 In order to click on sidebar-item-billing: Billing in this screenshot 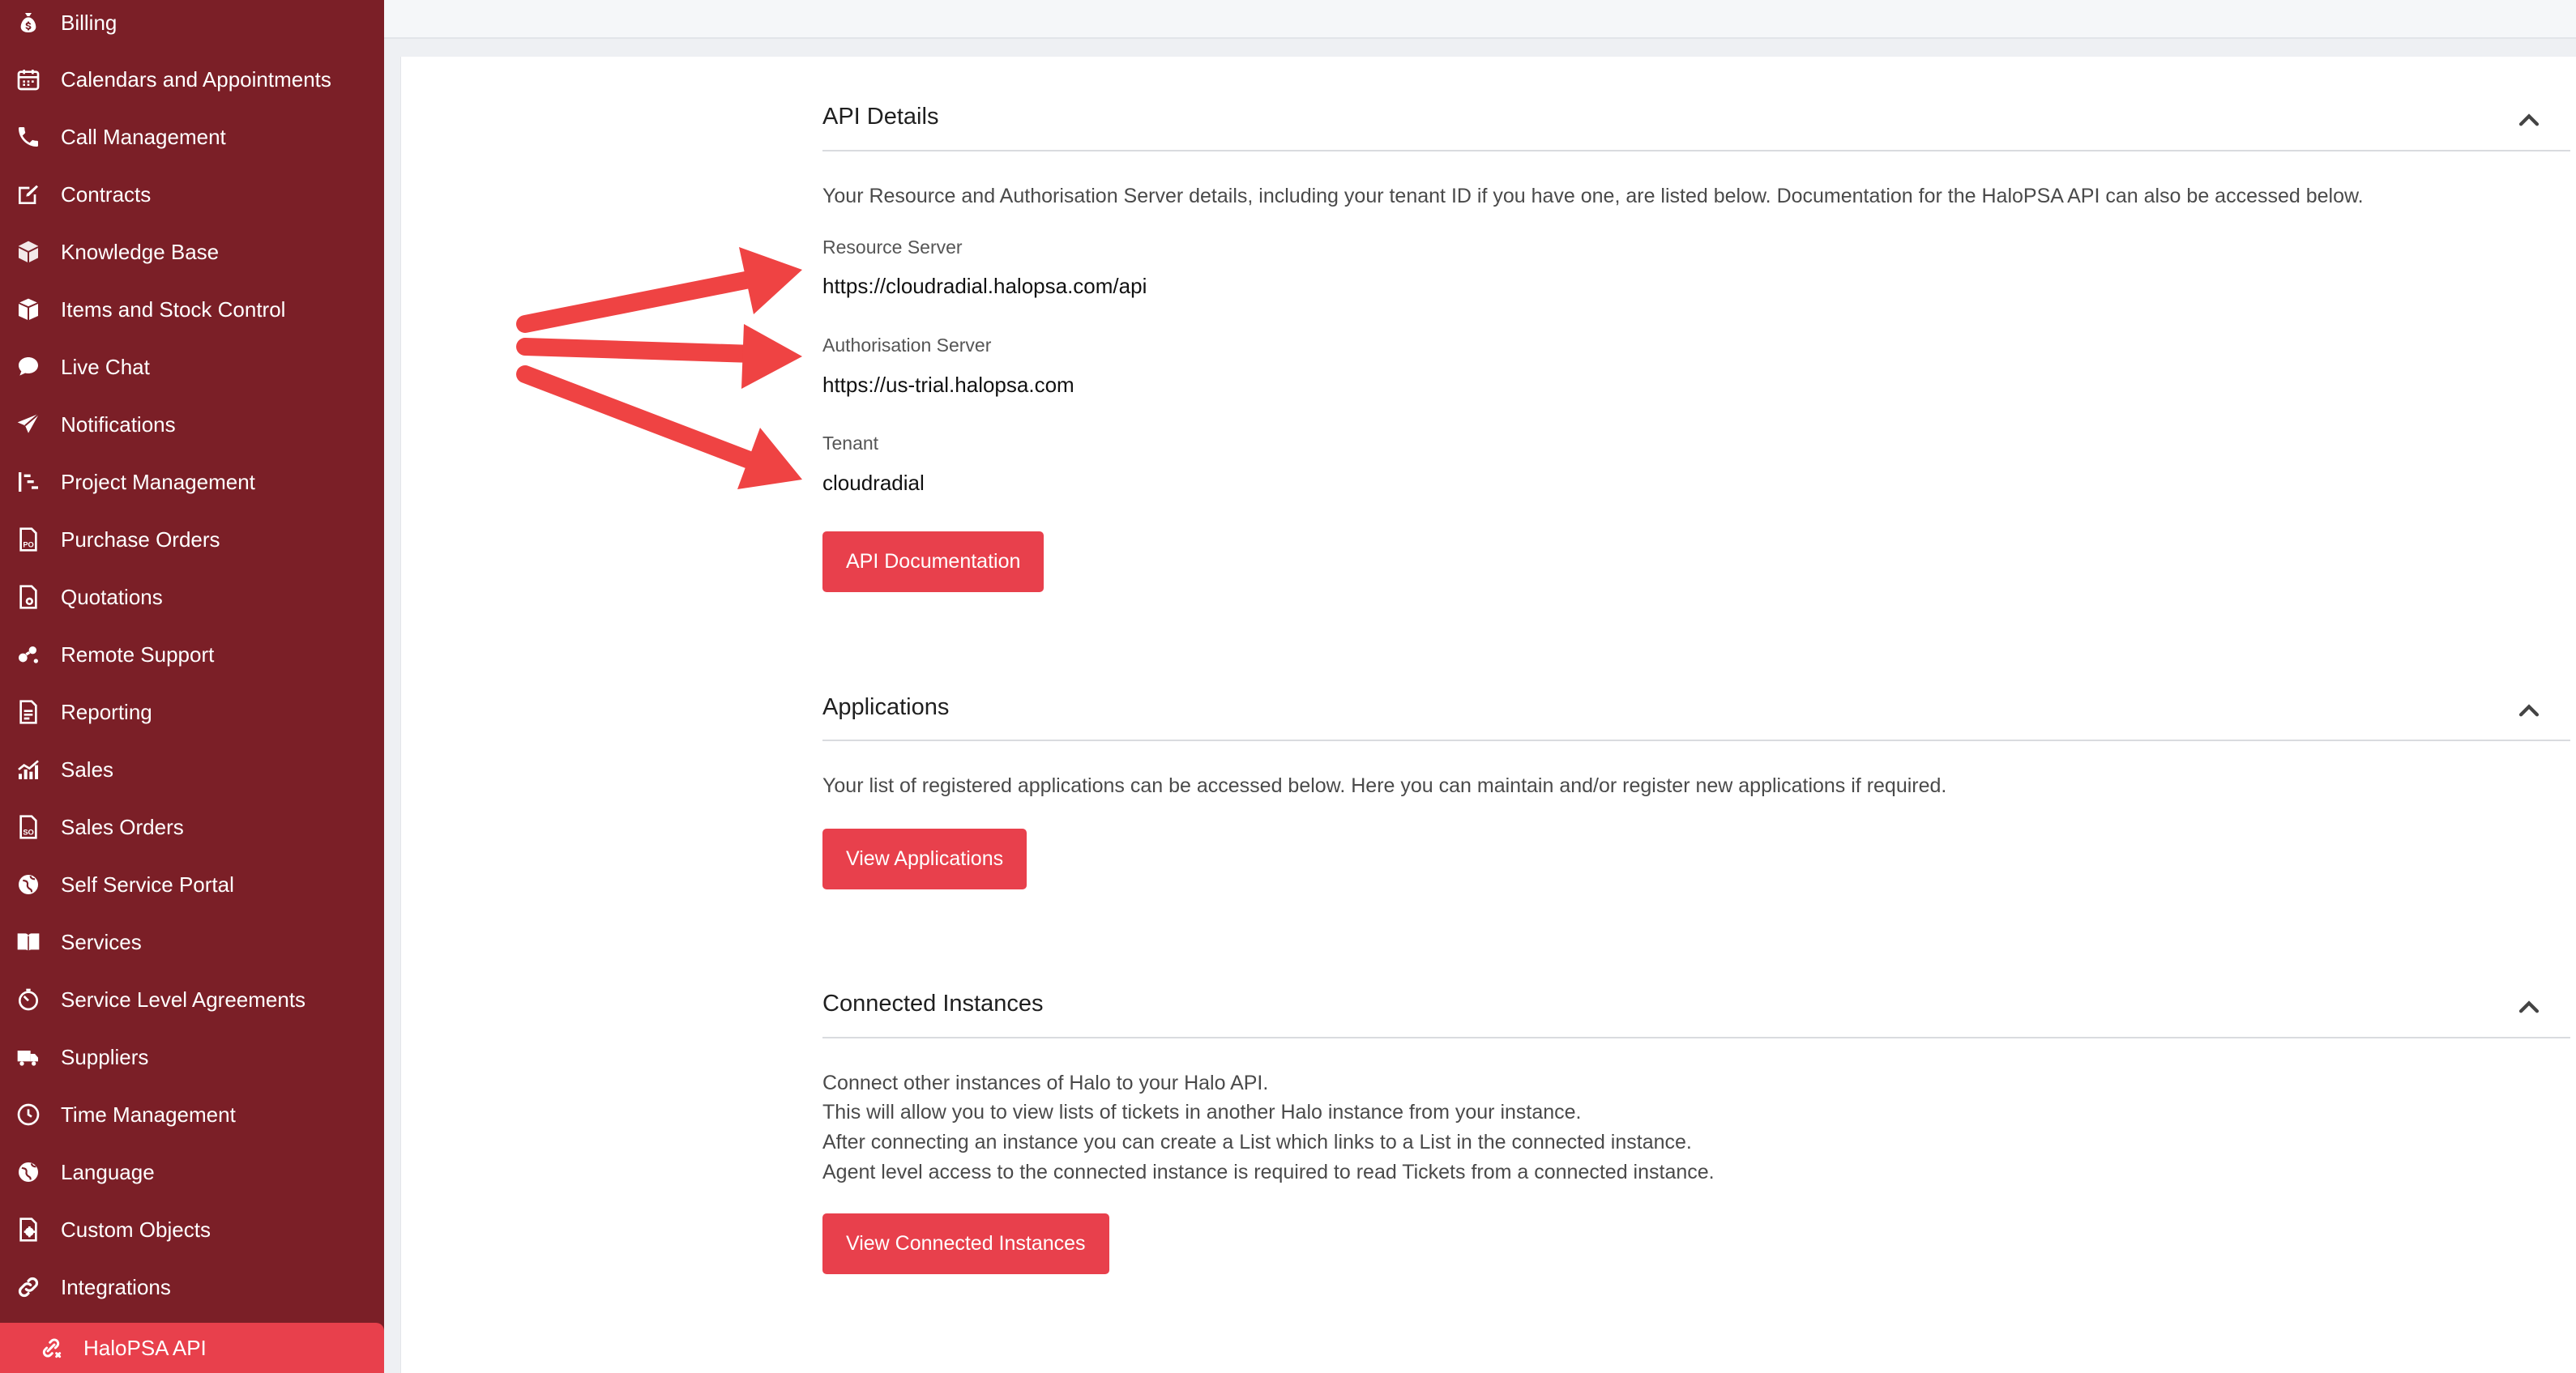, I will do `click(192, 23)`.